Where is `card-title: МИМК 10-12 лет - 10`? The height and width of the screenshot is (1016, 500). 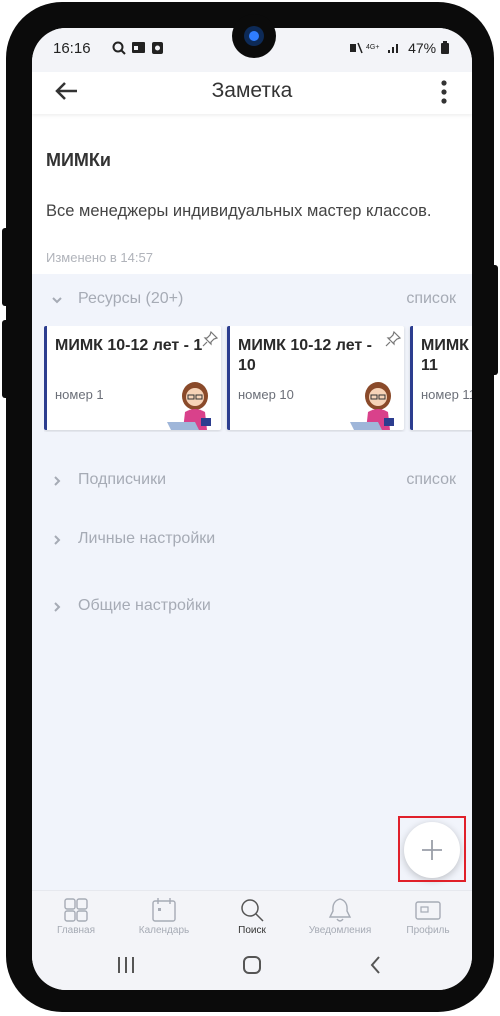 card-title: МИМК 10-12 лет - 10 is located at coordinates (305, 355).